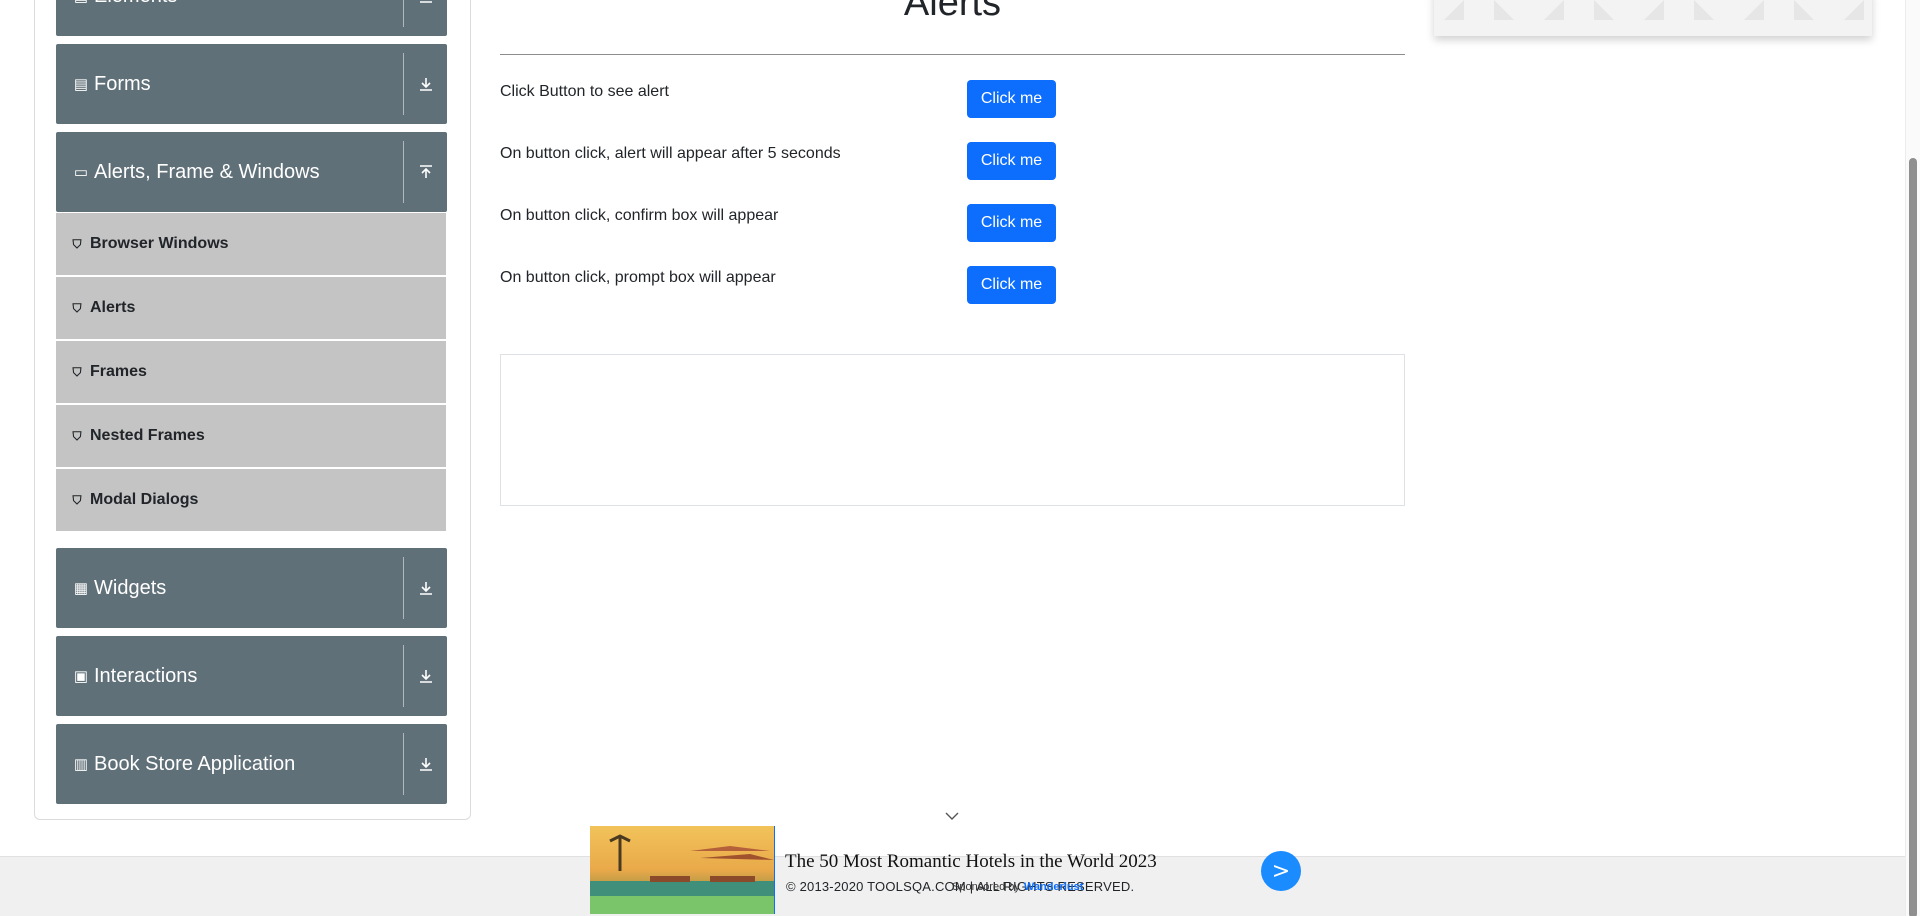  What do you see at coordinates (251, 500) in the screenshot?
I see `sidebar-item-modal-dialogs: ⛉ Modal Dialogs` at bounding box center [251, 500].